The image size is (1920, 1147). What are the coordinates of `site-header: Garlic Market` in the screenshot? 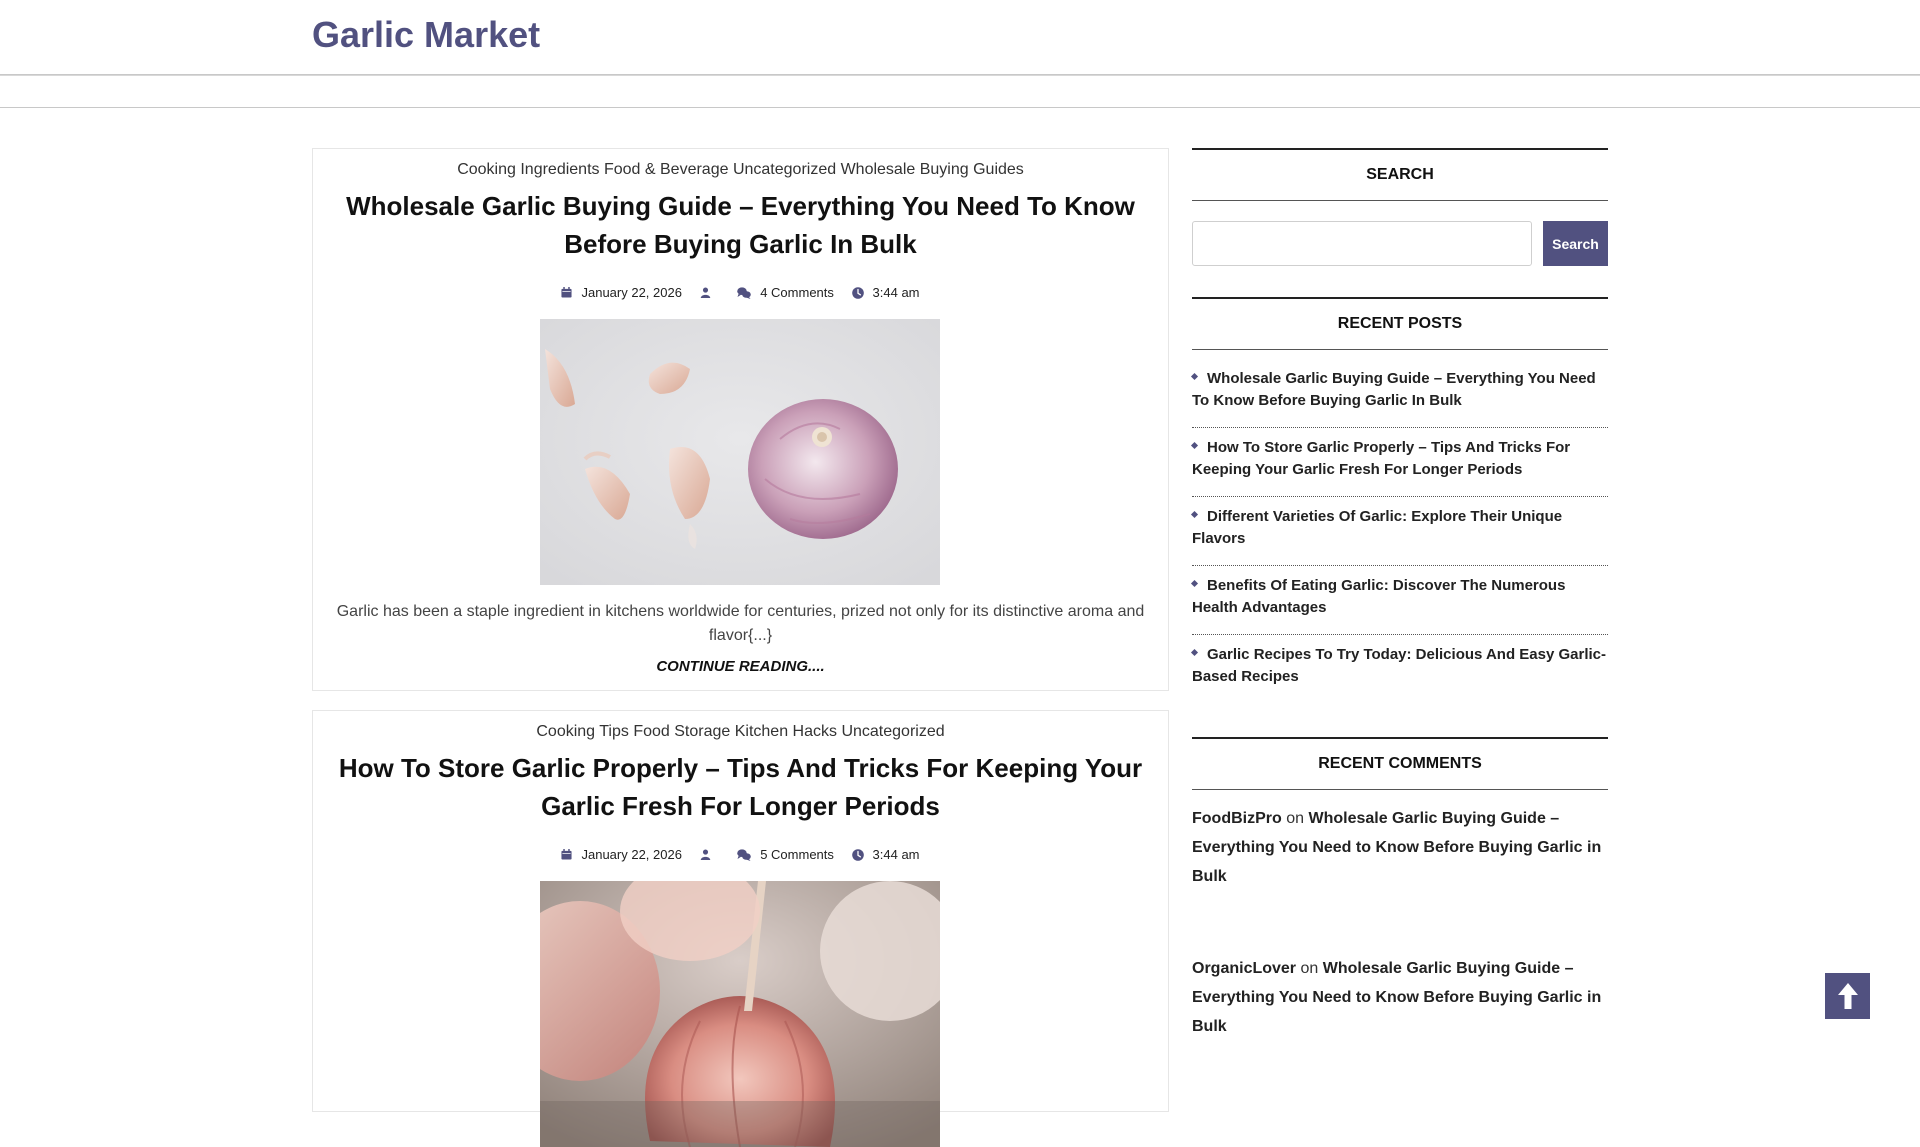 It's located at (960, 37).